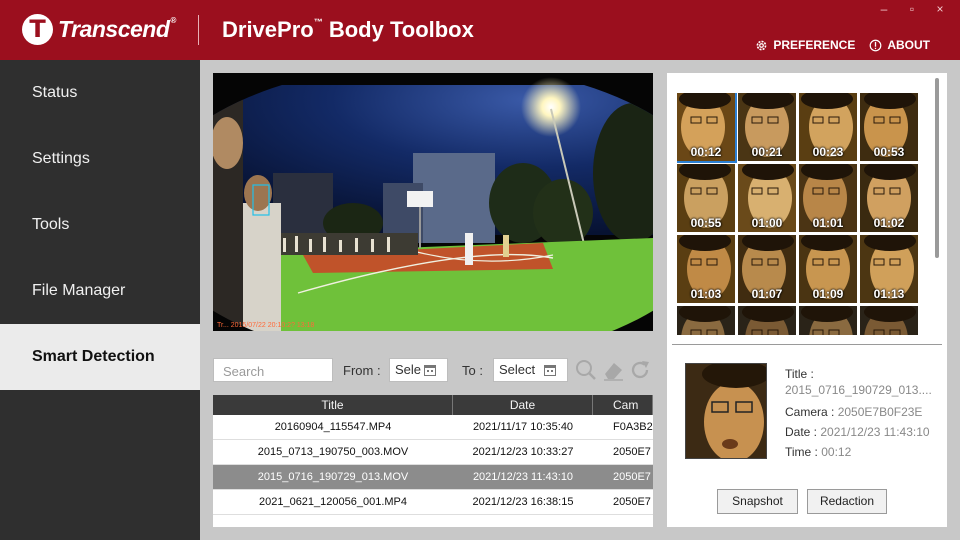  Describe the element at coordinates (408, 369) in the screenshot. I see `from-date-value: Sele` at that location.